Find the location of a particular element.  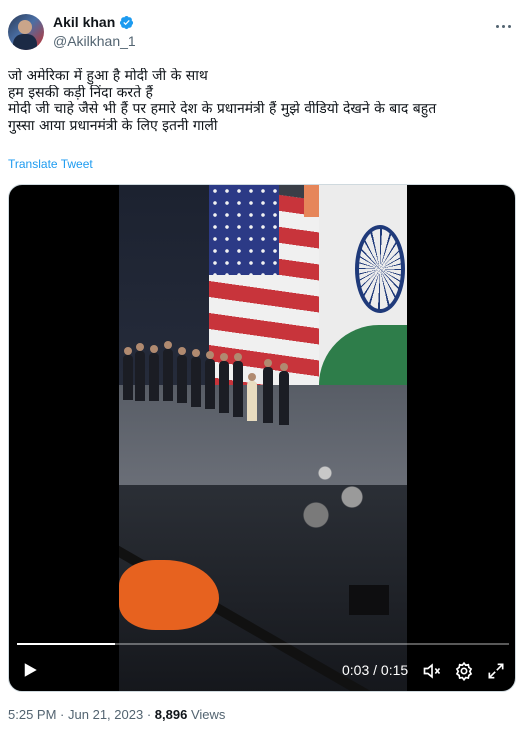

avatar is located at coordinates (26, 32).